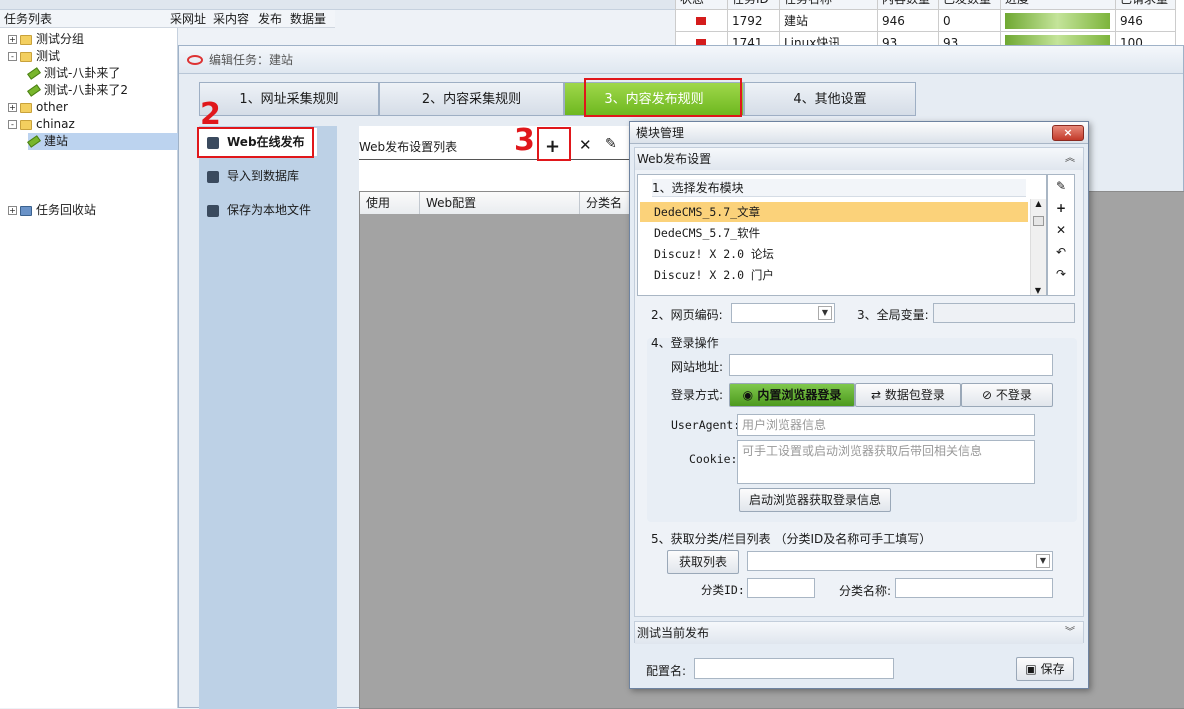  Describe the element at coordinates (1061, 186) in the screenshot. I see `edit-module-icon: ✎` at that location.